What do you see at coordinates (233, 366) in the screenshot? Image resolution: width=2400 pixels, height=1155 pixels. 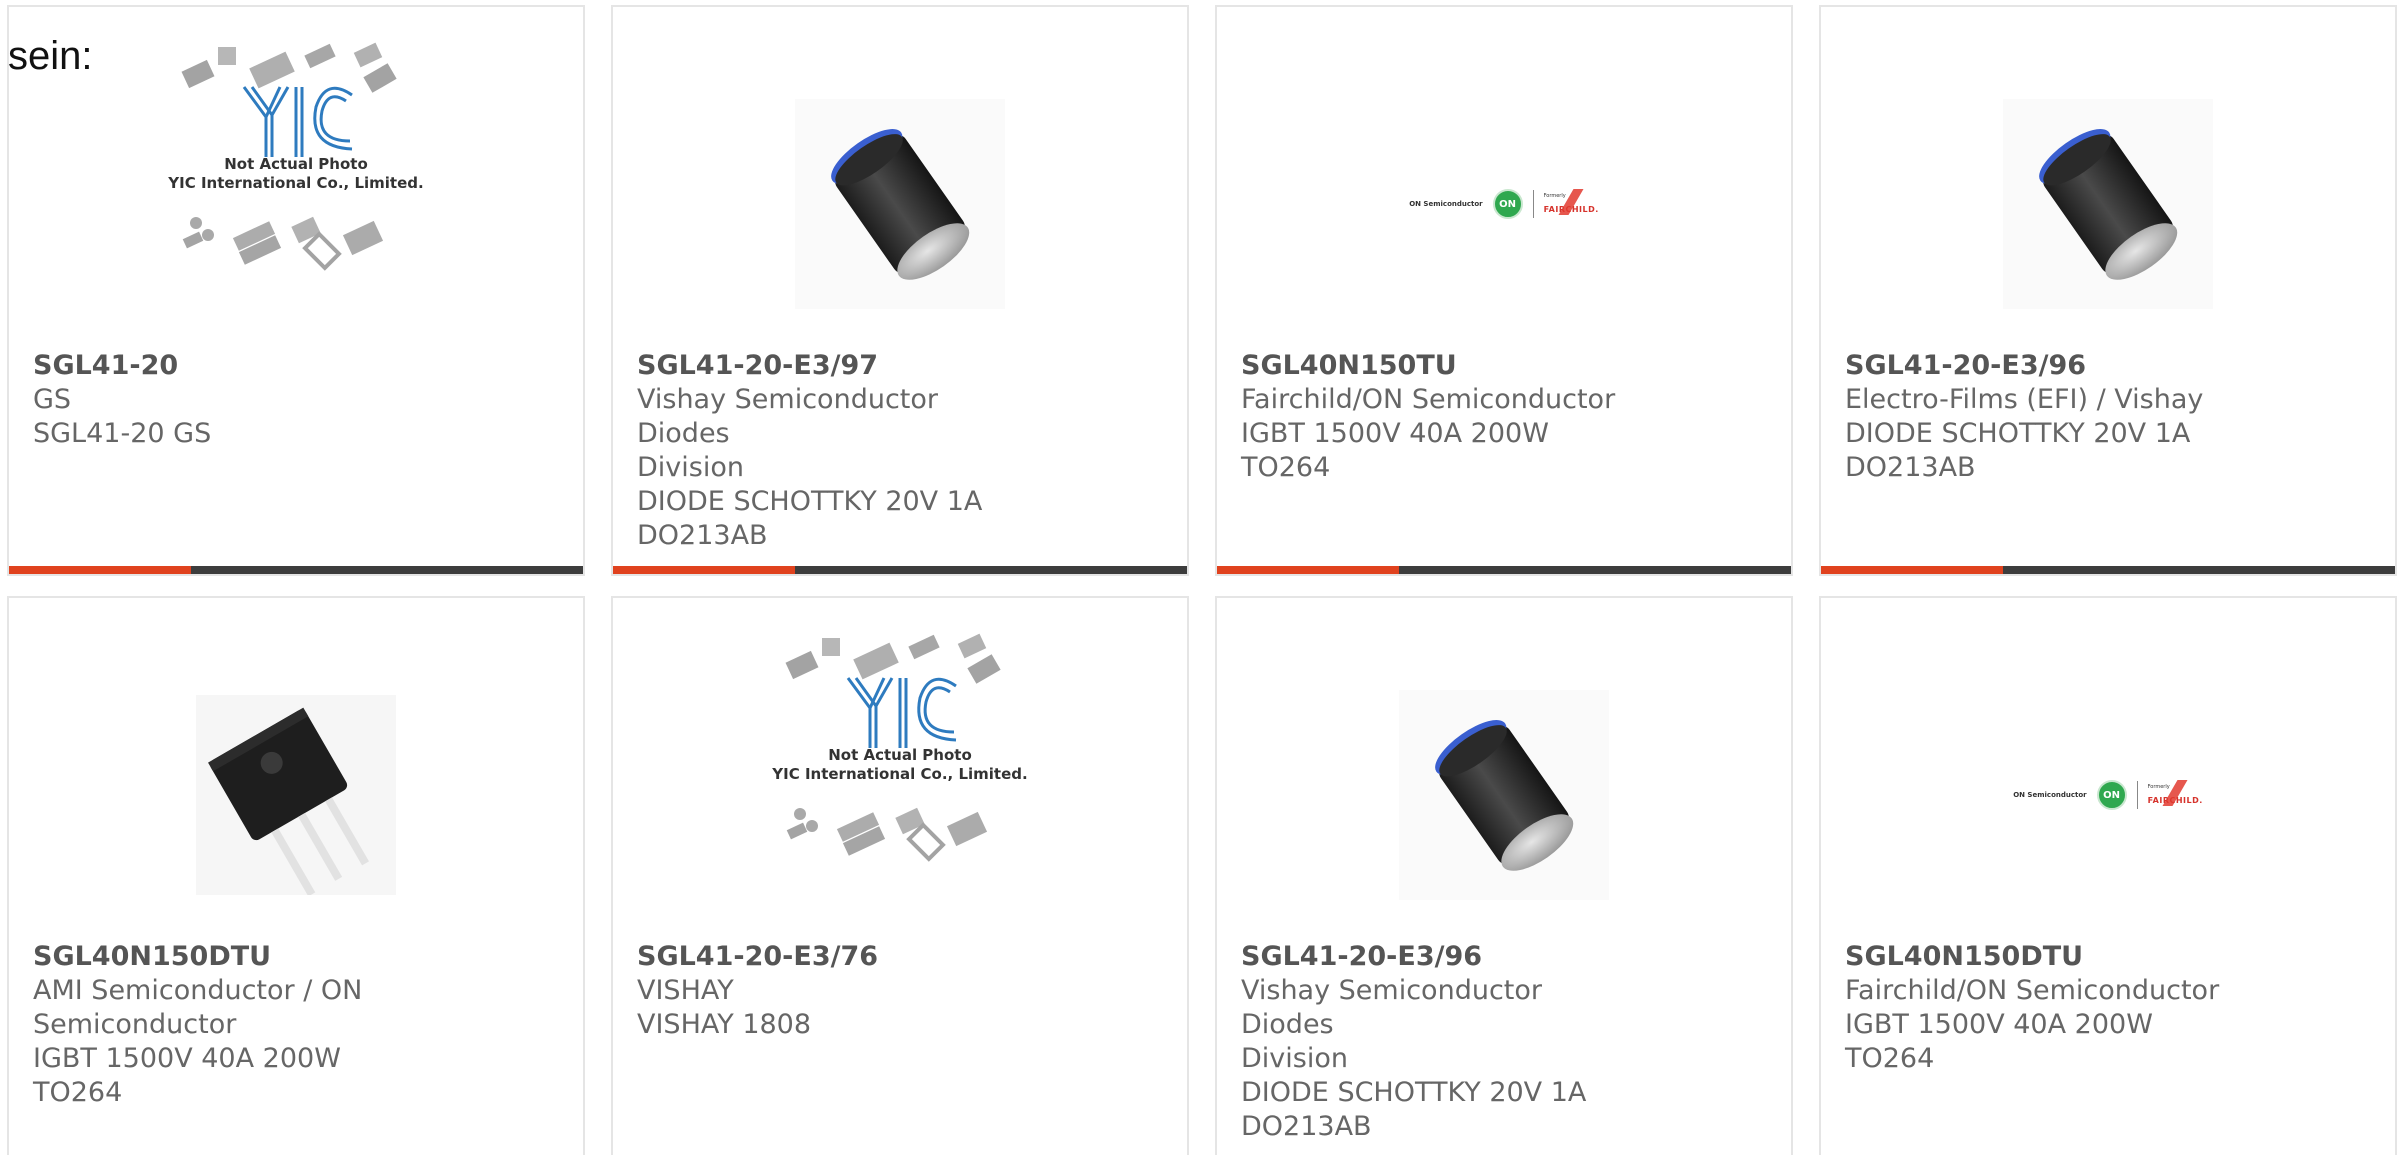 I see `part-number-link: SGL41-20` at bounding box center [233, 366].